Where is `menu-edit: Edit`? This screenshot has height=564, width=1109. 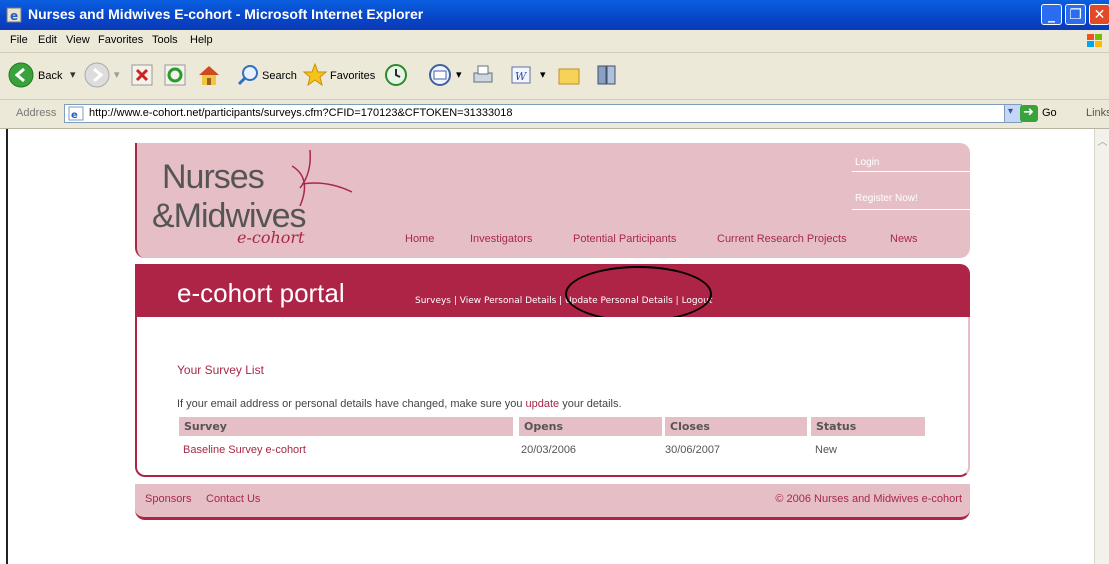
menu-edit: Edit is located at coordinates (47, 40).